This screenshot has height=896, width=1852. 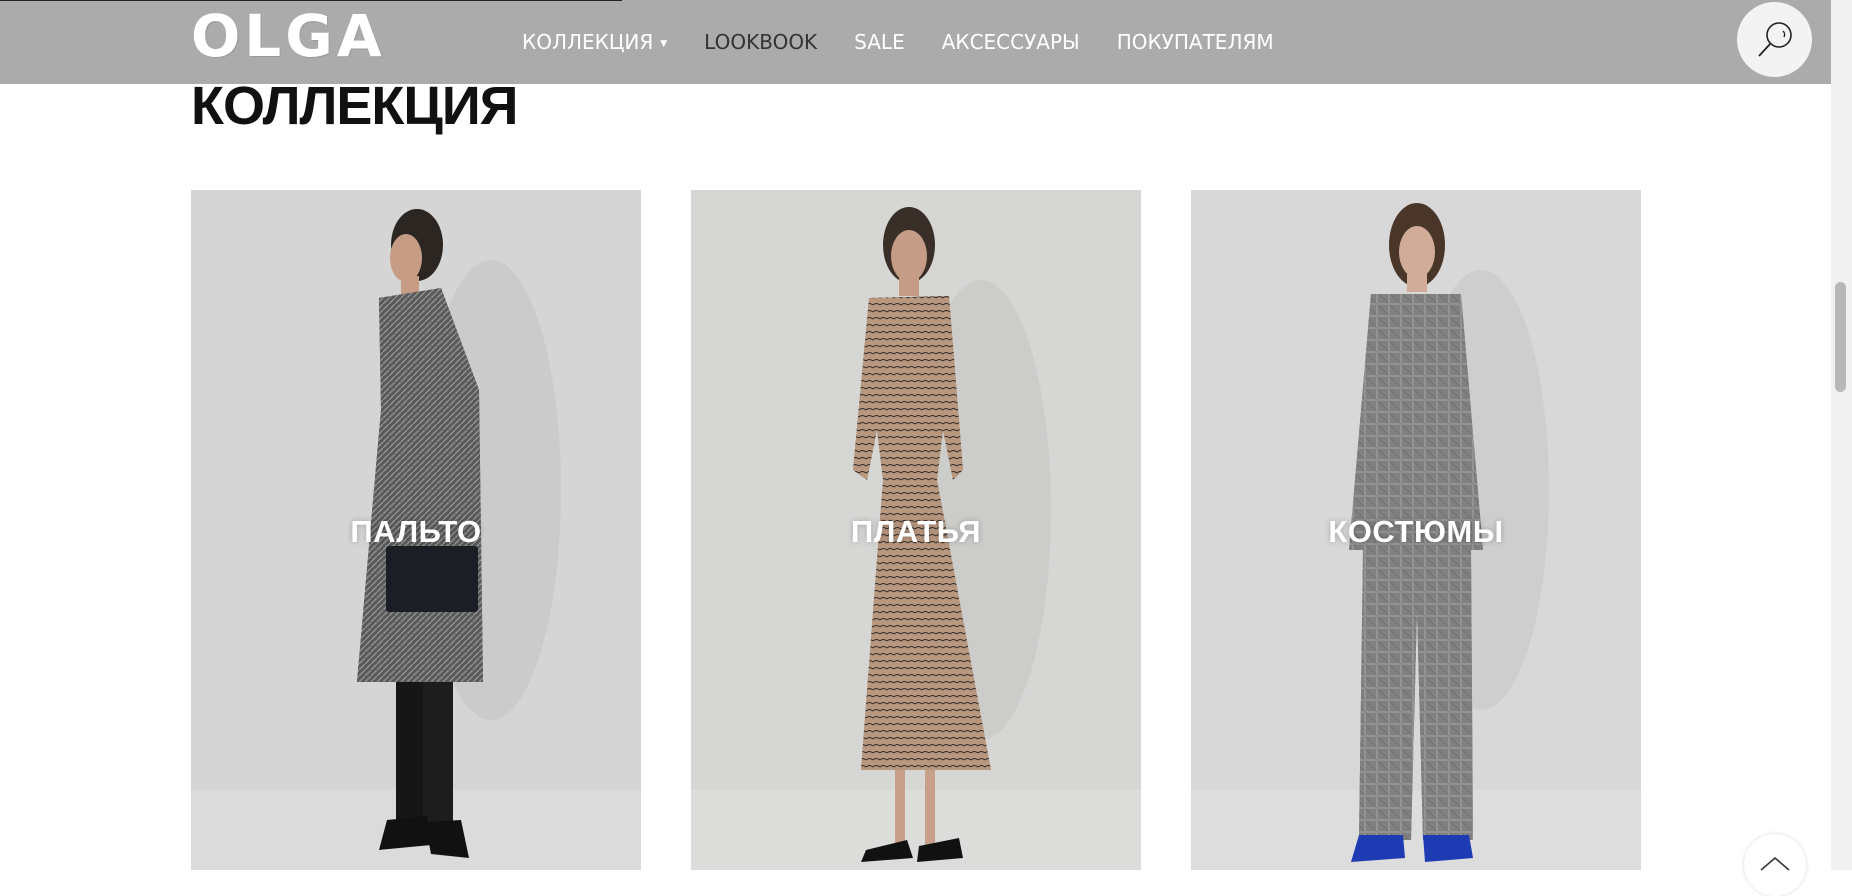 I want to click on chevron-up-icon, so click(x=1775, y=863).